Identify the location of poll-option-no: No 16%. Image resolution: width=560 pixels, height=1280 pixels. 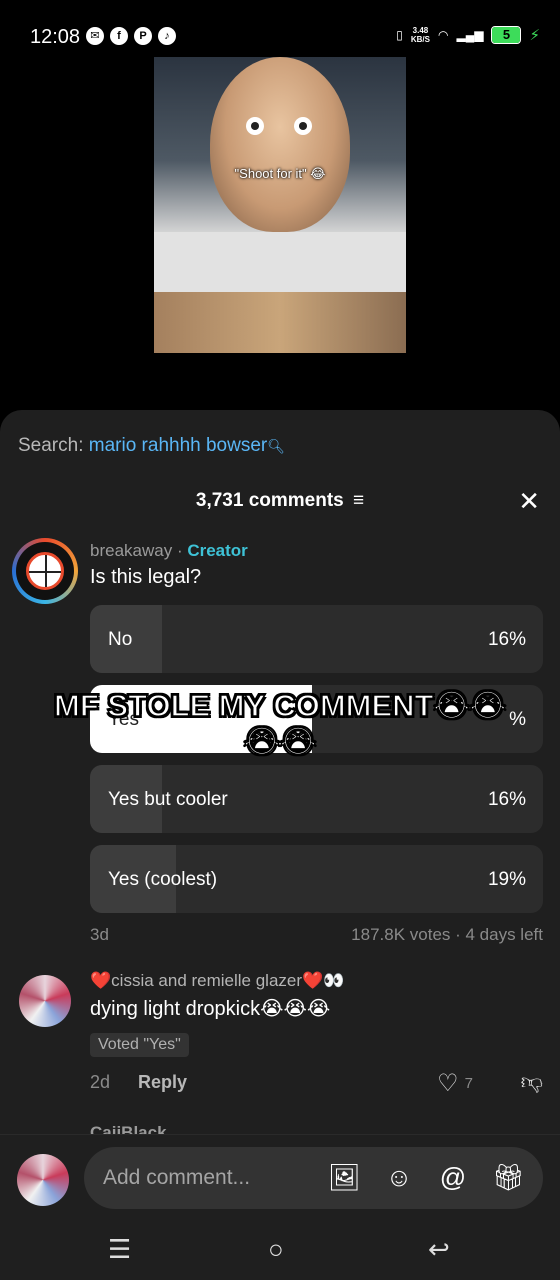
(316, 639).